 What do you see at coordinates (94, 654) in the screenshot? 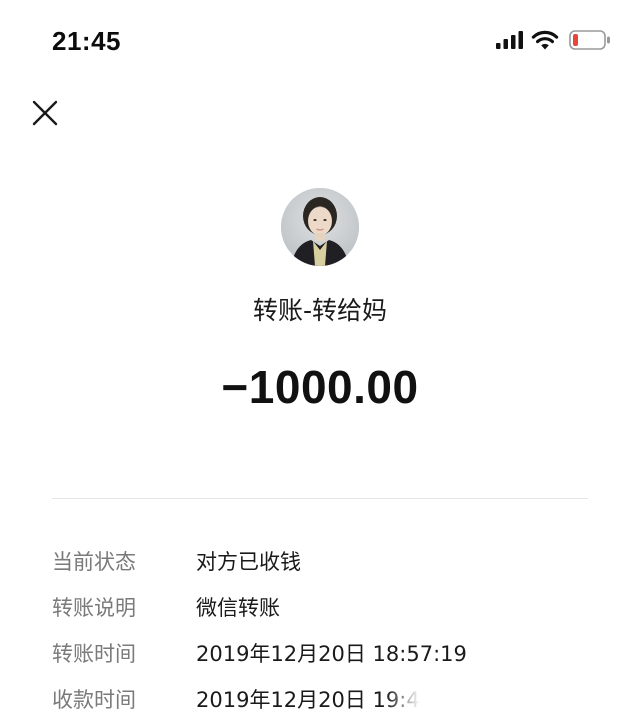
I see `detail-label: 转账时间` at bounding box center [94, 654].